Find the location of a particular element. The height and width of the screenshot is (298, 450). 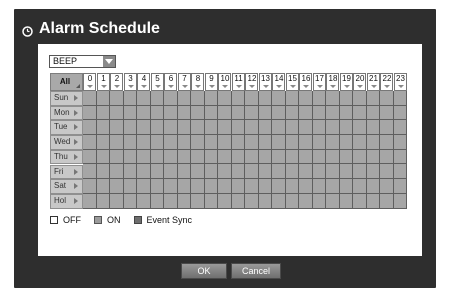

hour-header-0: 0 is located at coordinates (89, 82).